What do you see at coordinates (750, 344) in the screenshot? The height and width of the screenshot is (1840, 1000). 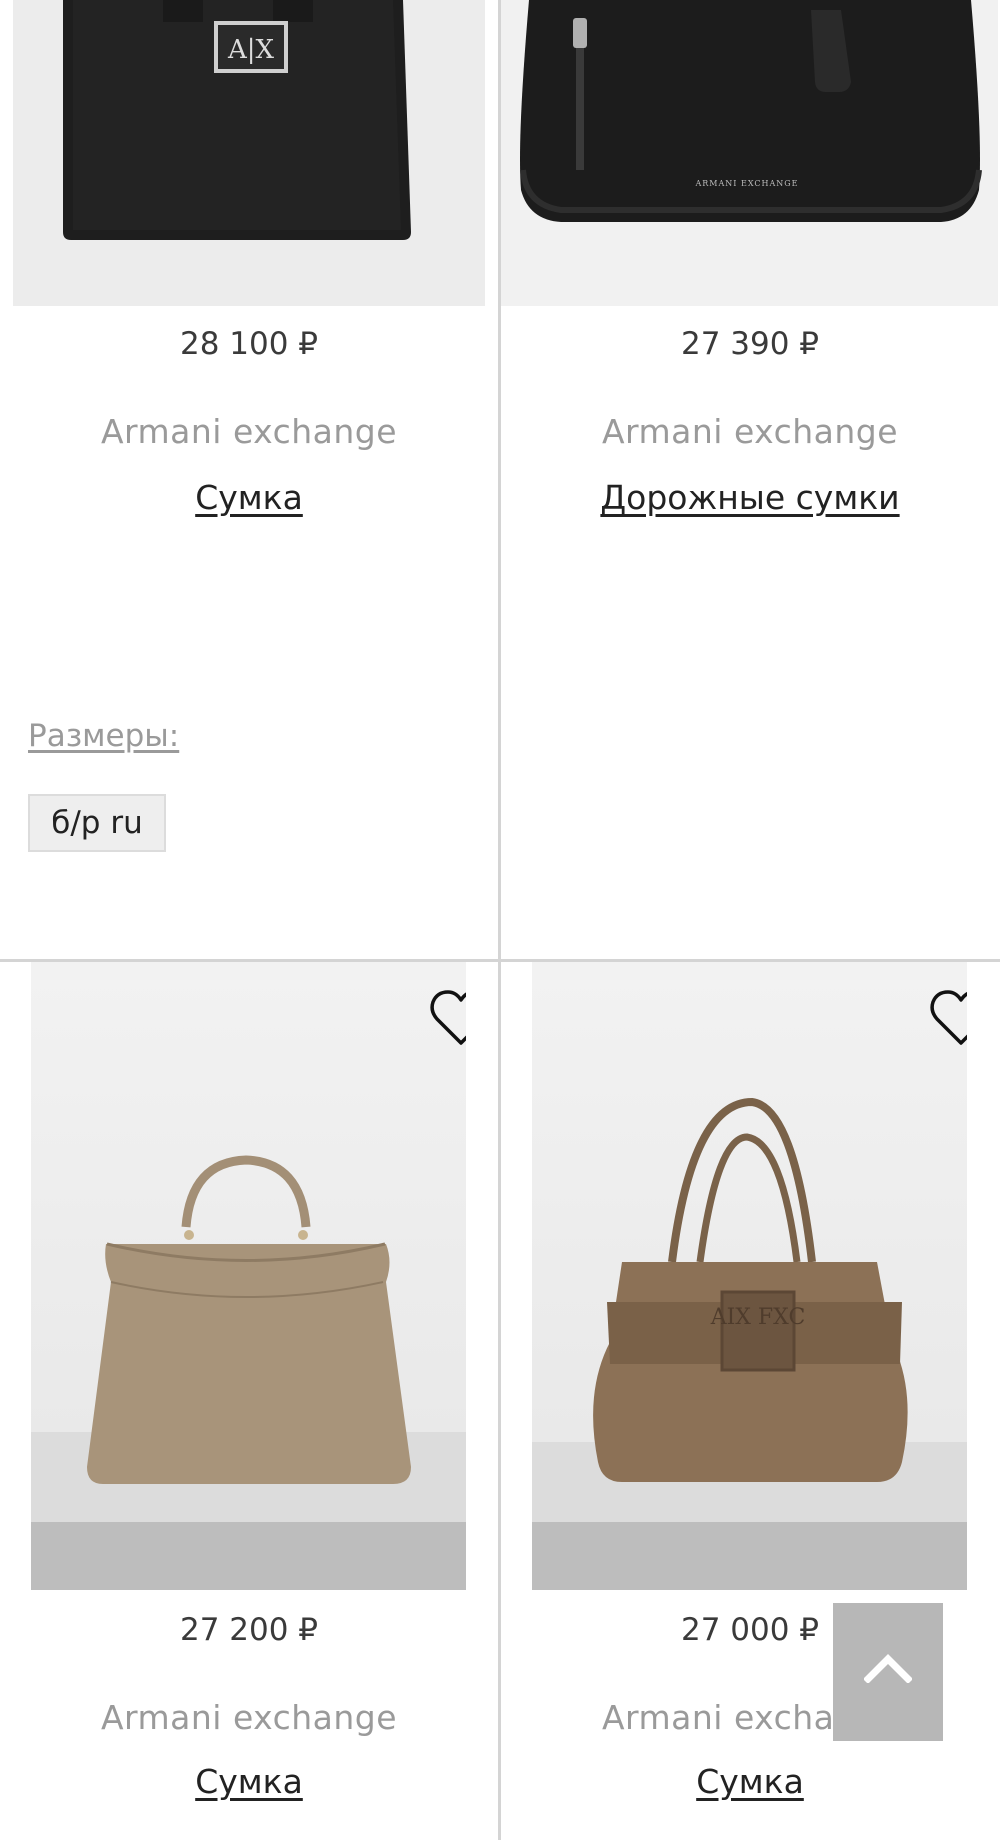 I see `product-price: 27 390 ₽` at bounding box center [750, 344].